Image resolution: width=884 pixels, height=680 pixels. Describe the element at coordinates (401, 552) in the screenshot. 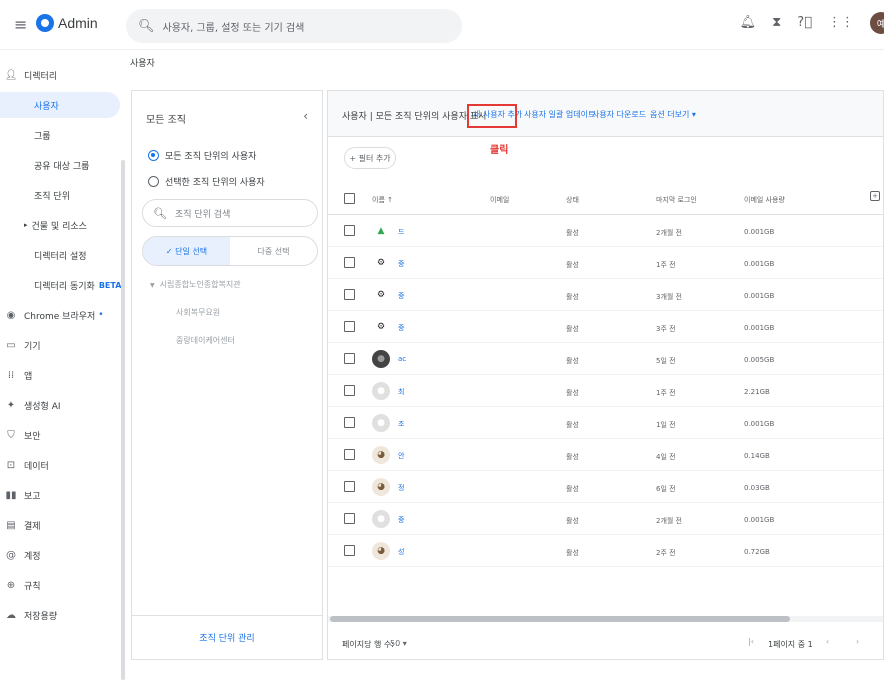

I see `user-name-link: 성` at that location.